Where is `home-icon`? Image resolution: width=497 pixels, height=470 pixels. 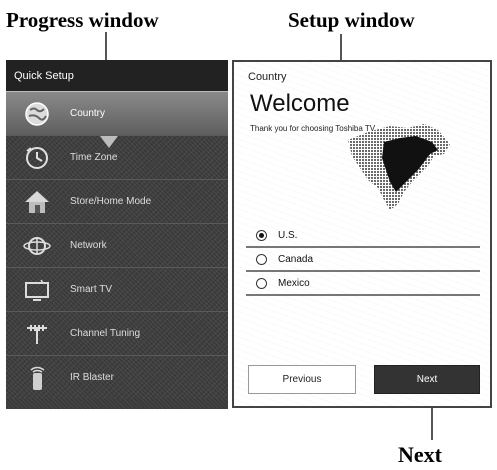
home-icon is located at coordinates (37, 202).